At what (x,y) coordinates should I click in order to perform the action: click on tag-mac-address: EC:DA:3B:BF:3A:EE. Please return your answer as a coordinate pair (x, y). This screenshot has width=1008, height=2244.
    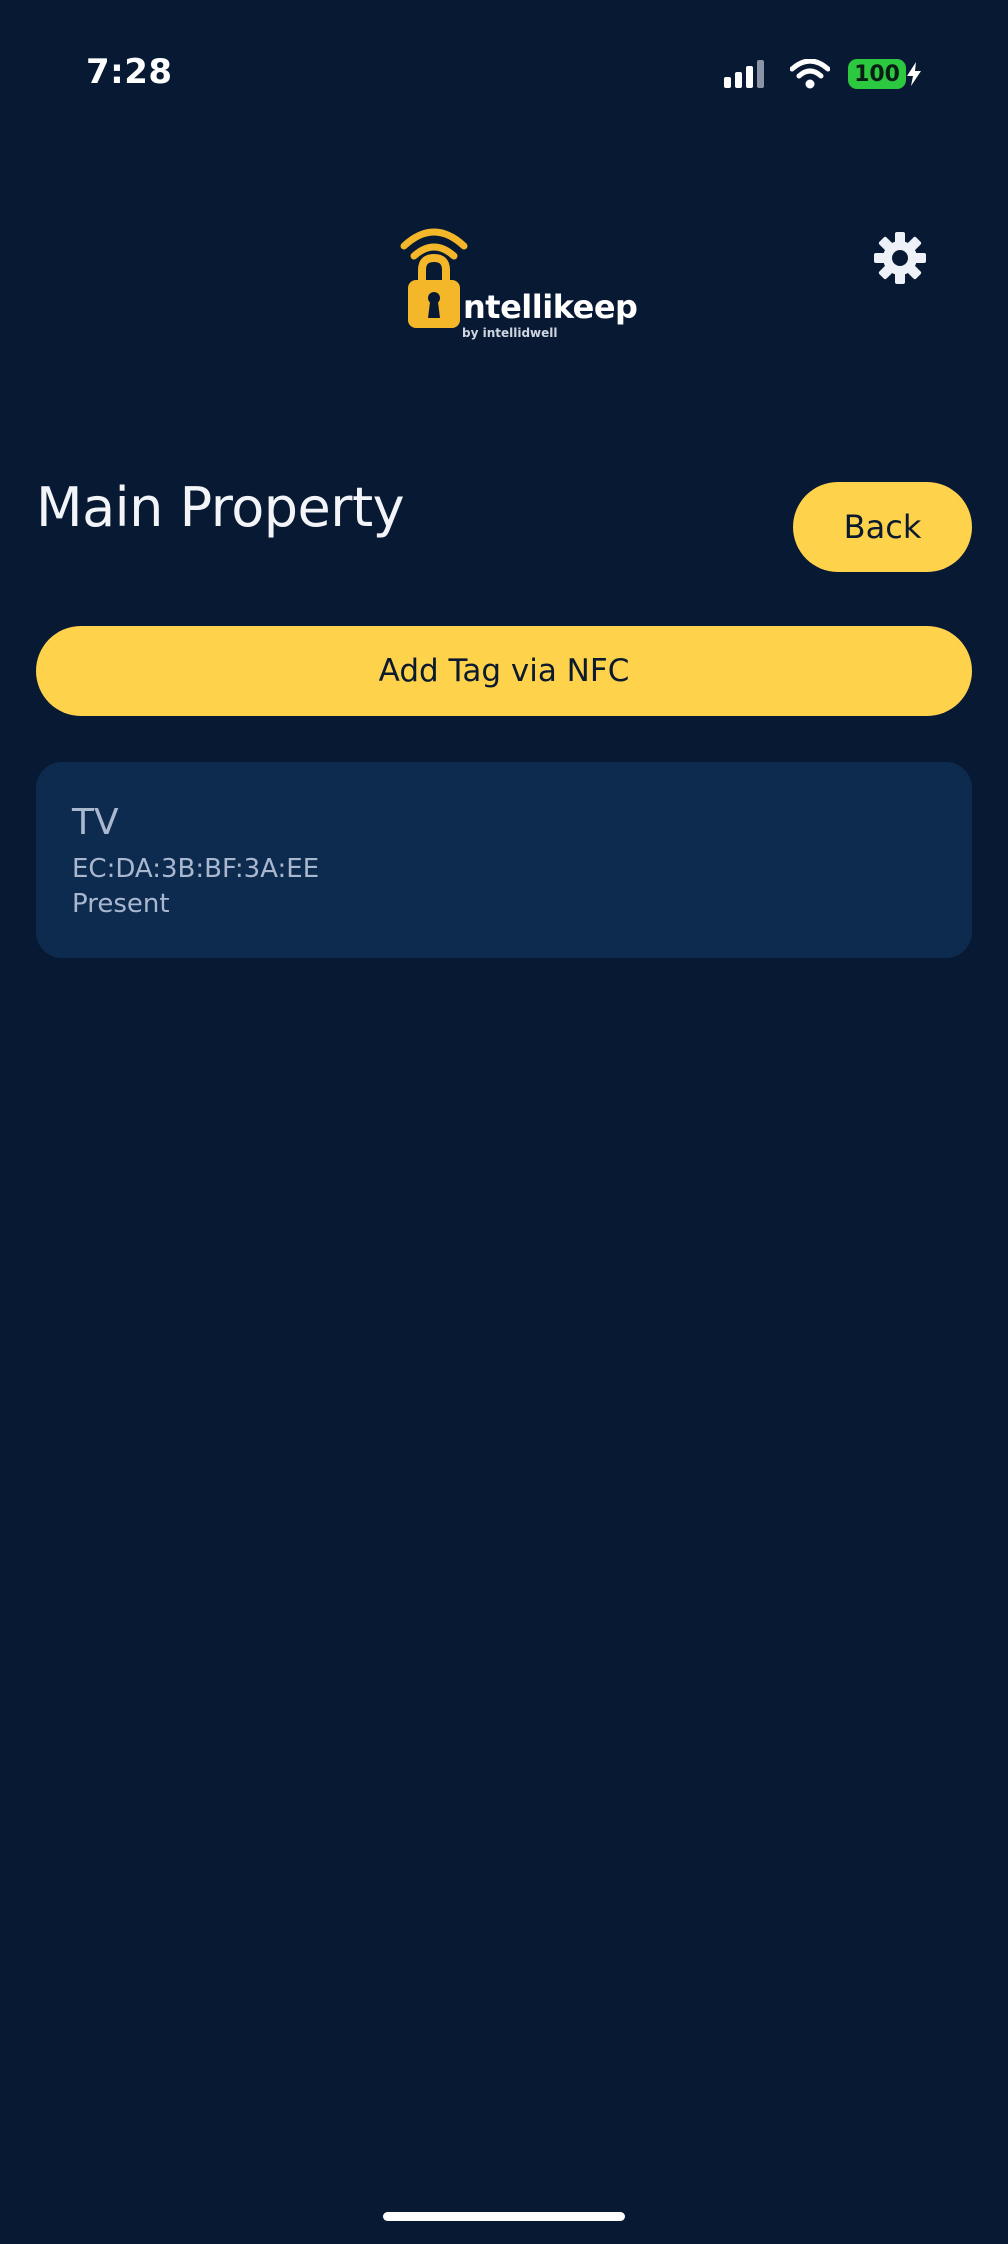
    Looking at the image, I should click on (196, 869).